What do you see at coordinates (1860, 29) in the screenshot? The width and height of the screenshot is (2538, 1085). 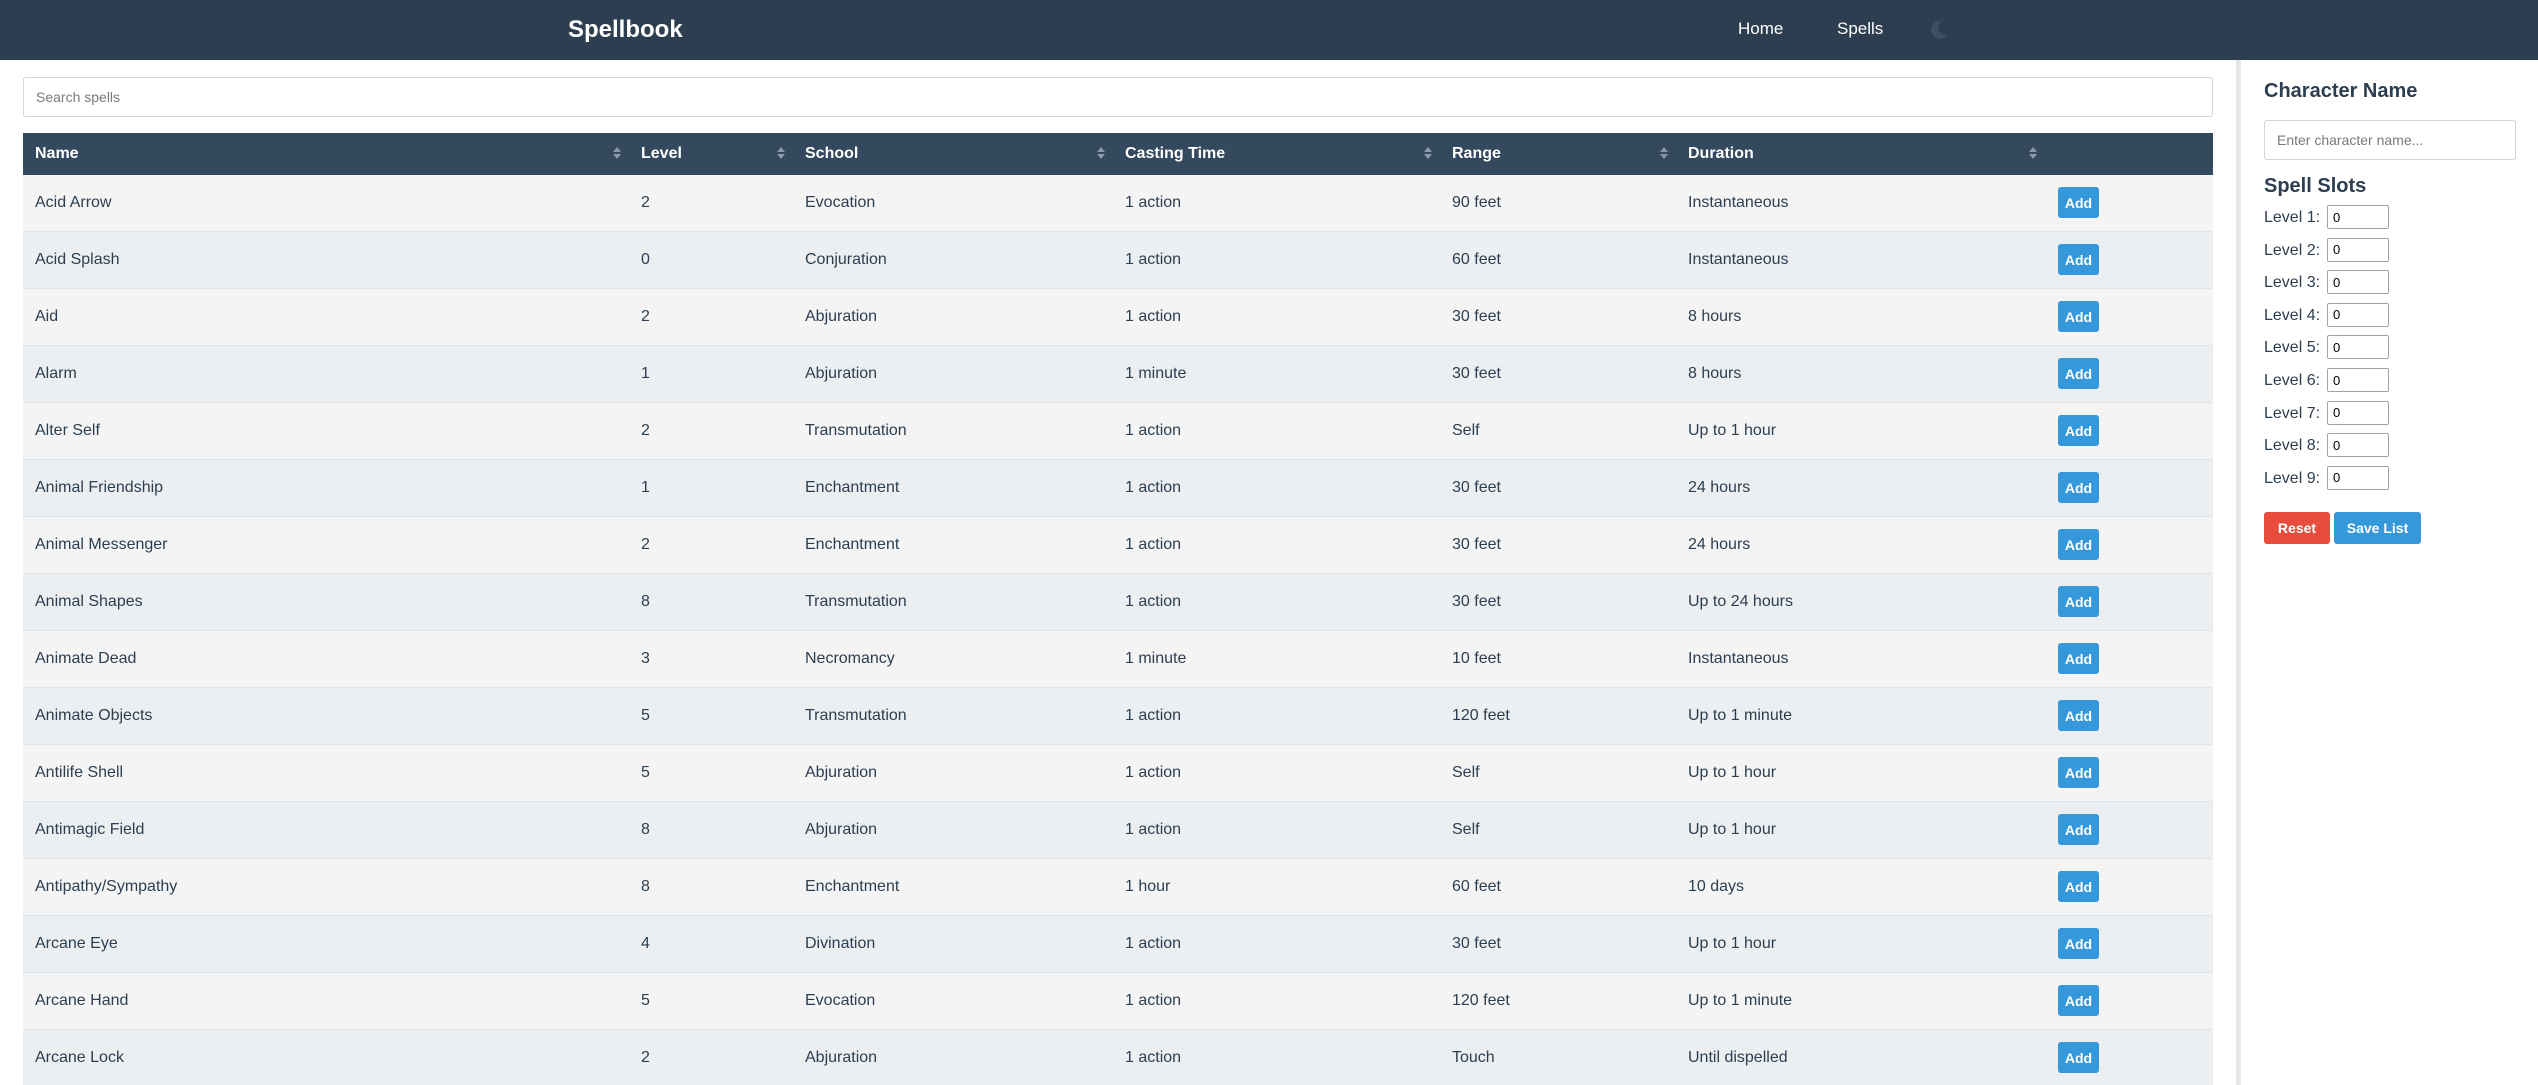 I see `nav-spells-link: Spells` at bounding box center [1860, 29].